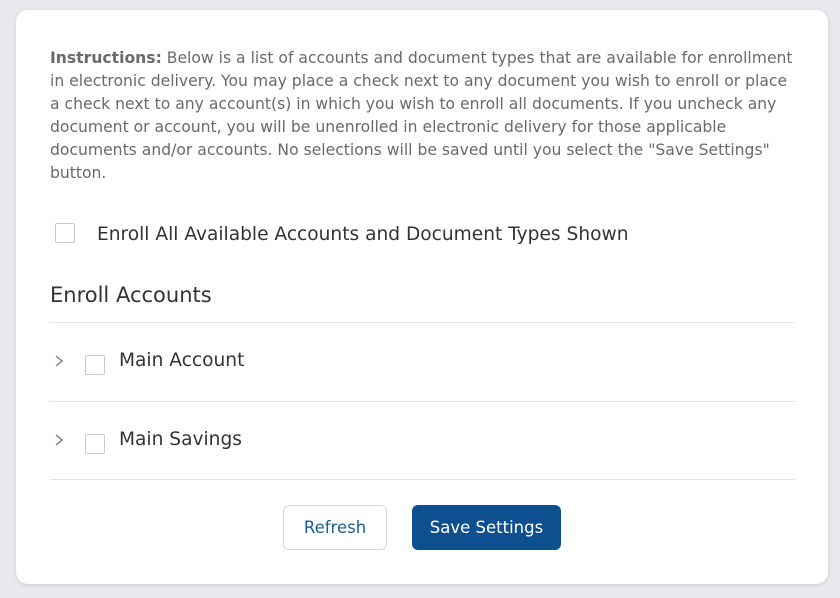 The image size is (840, 598). I want to click on account-row-main-account: Main Account, so click(422, 362).